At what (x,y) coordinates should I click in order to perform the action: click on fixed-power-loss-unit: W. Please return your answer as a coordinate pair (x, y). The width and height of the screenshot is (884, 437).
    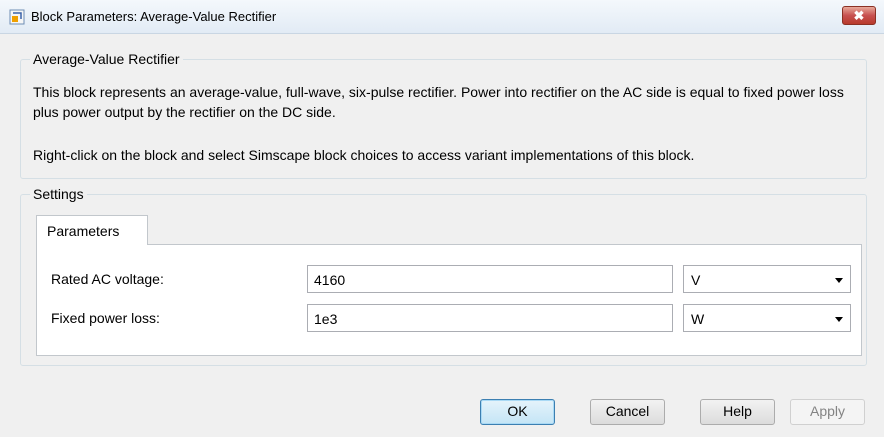
    Looking at the image, I should click on (698, 319).